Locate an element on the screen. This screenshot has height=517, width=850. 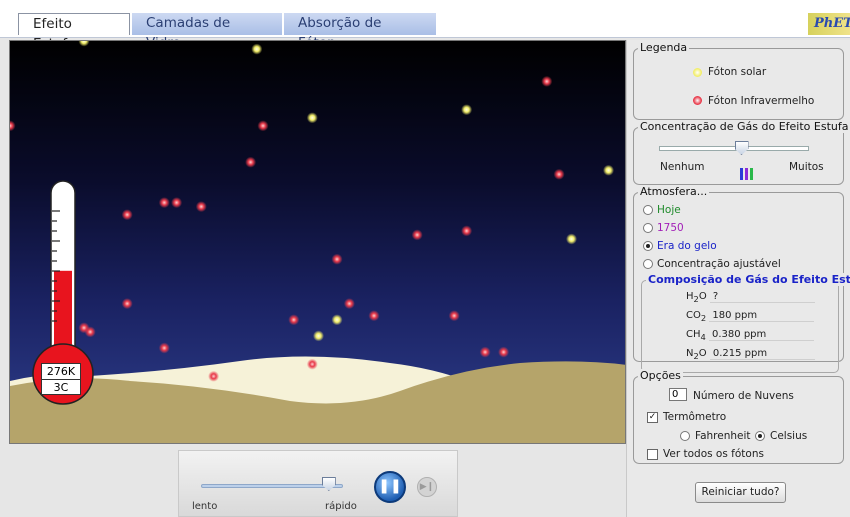
concentration-max-label: Muitos is located at coordinates (806, 167).